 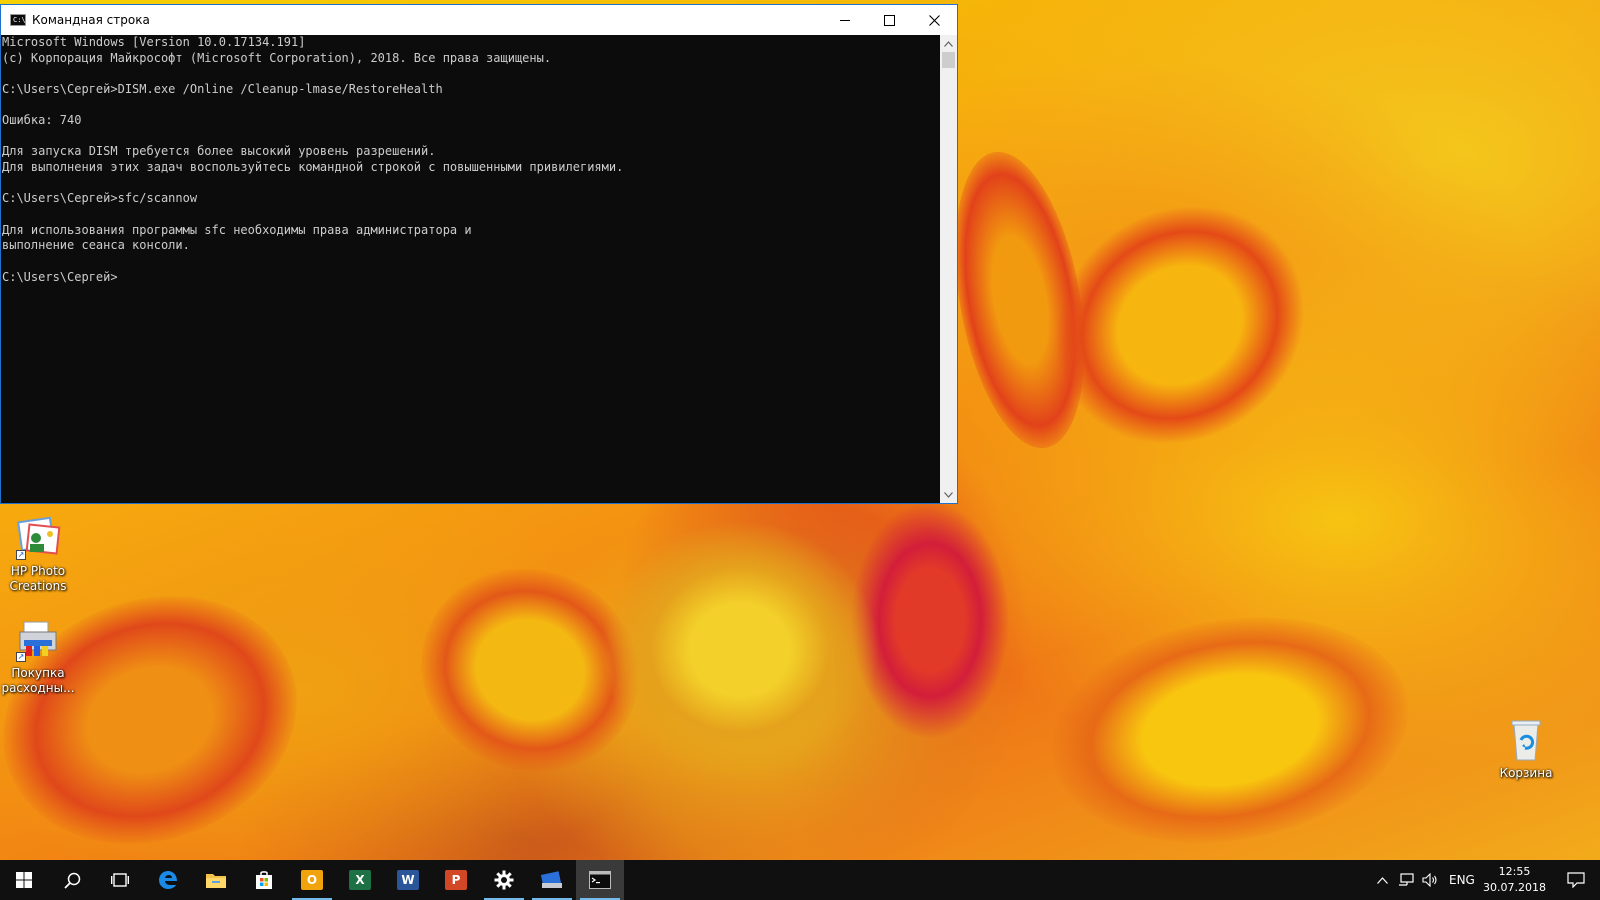 I want to click on store-bag-icon, so click(x=264, y=880).